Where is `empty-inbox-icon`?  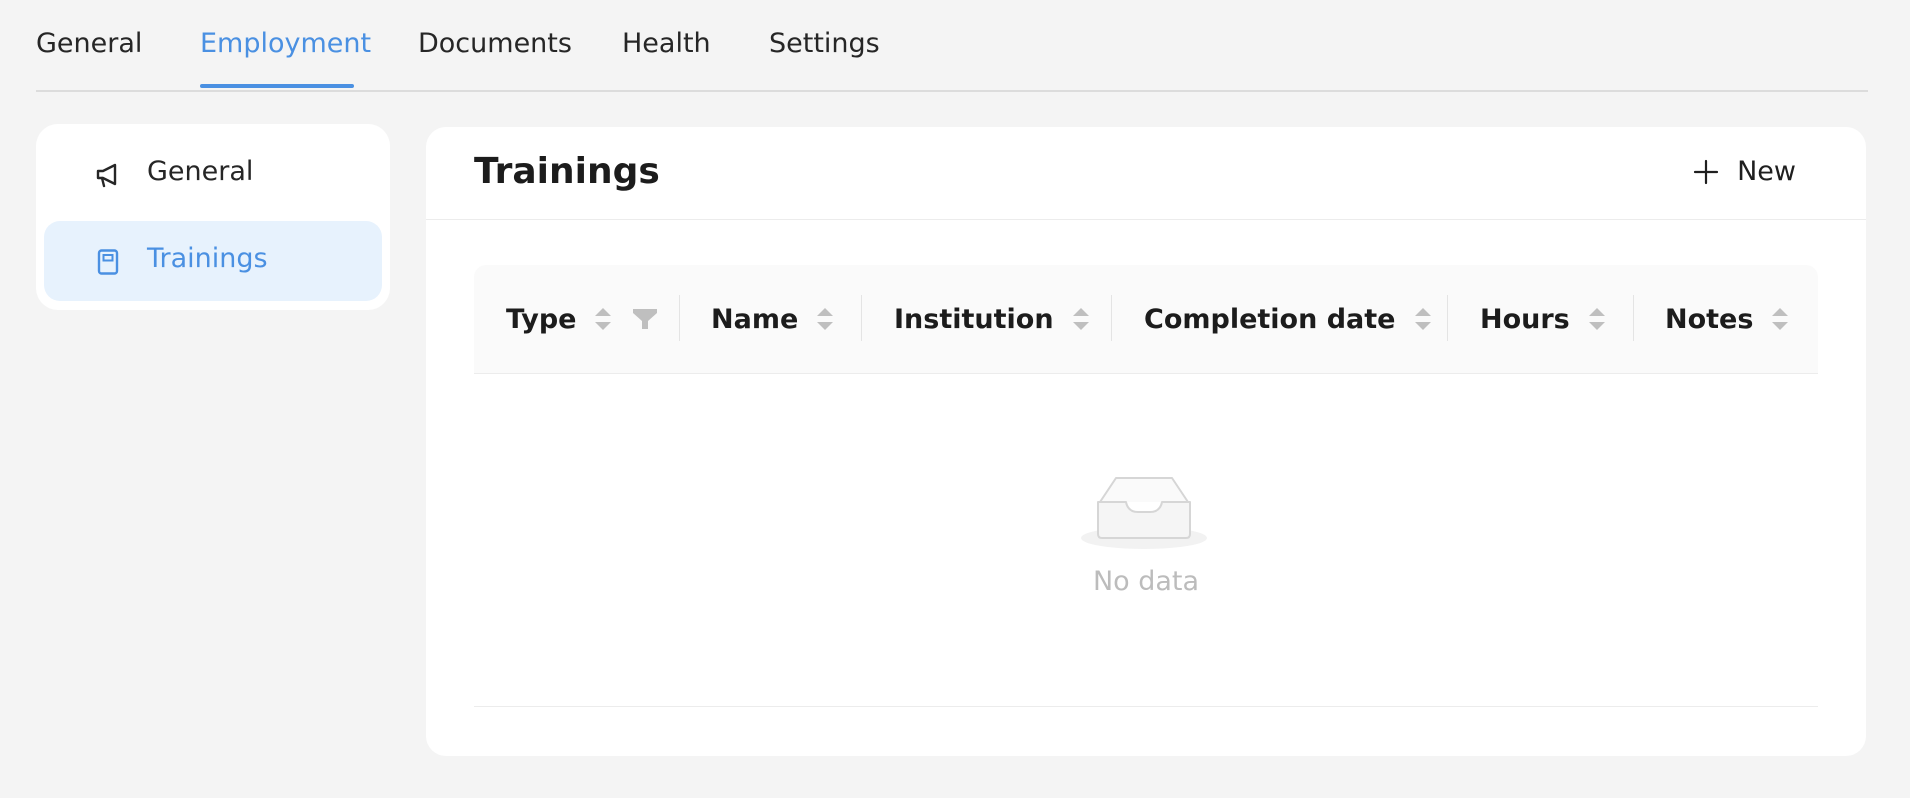 empty-inbox-icon is located at coordinates (1144, 510).